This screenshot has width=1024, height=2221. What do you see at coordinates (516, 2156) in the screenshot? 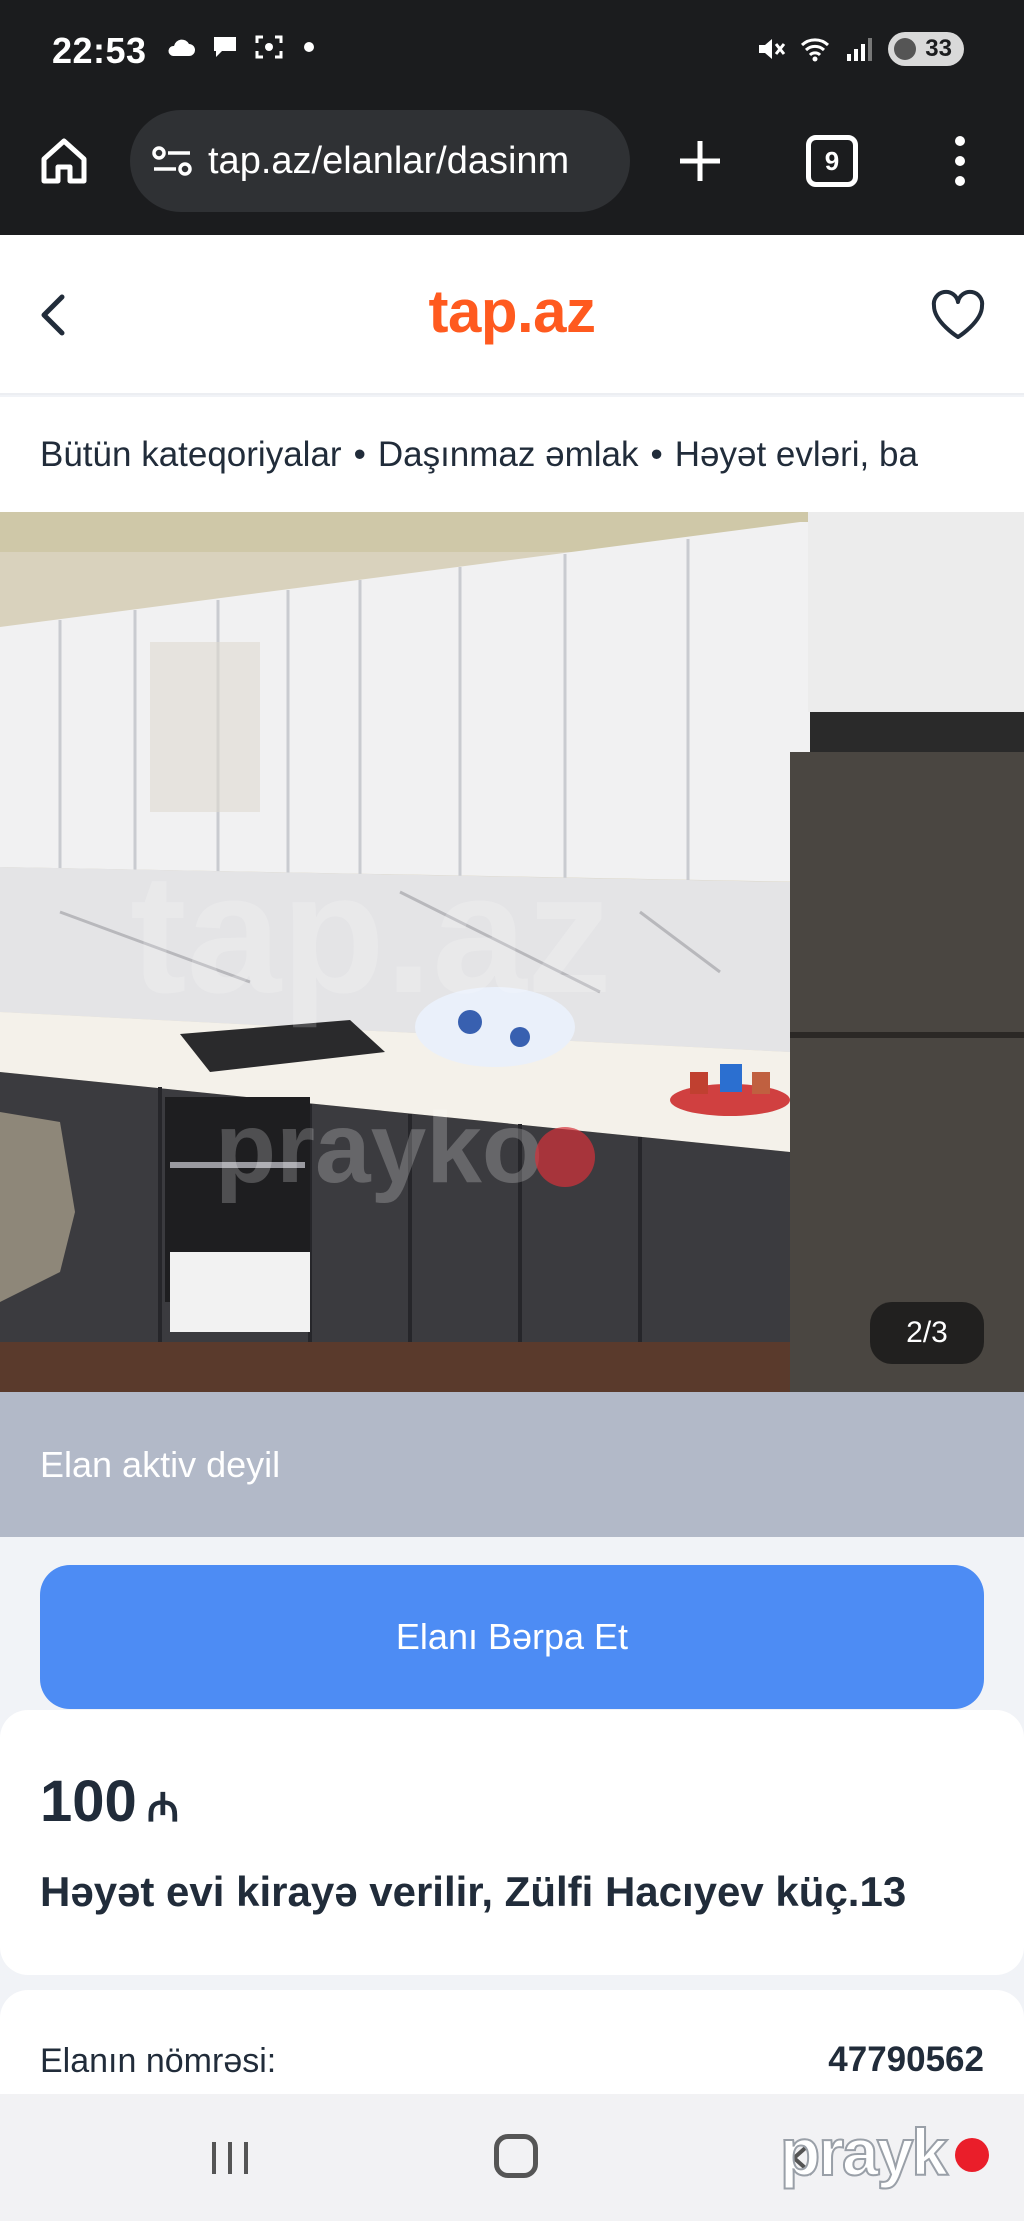
I see `home-nav-icon` at bounding box center [516, 2156].